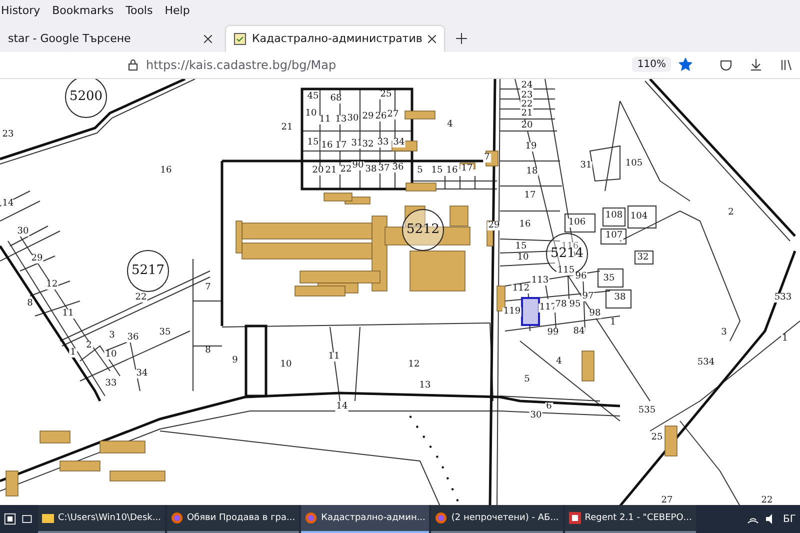  I want to click on parcel-number: 68, so click(336, 99).